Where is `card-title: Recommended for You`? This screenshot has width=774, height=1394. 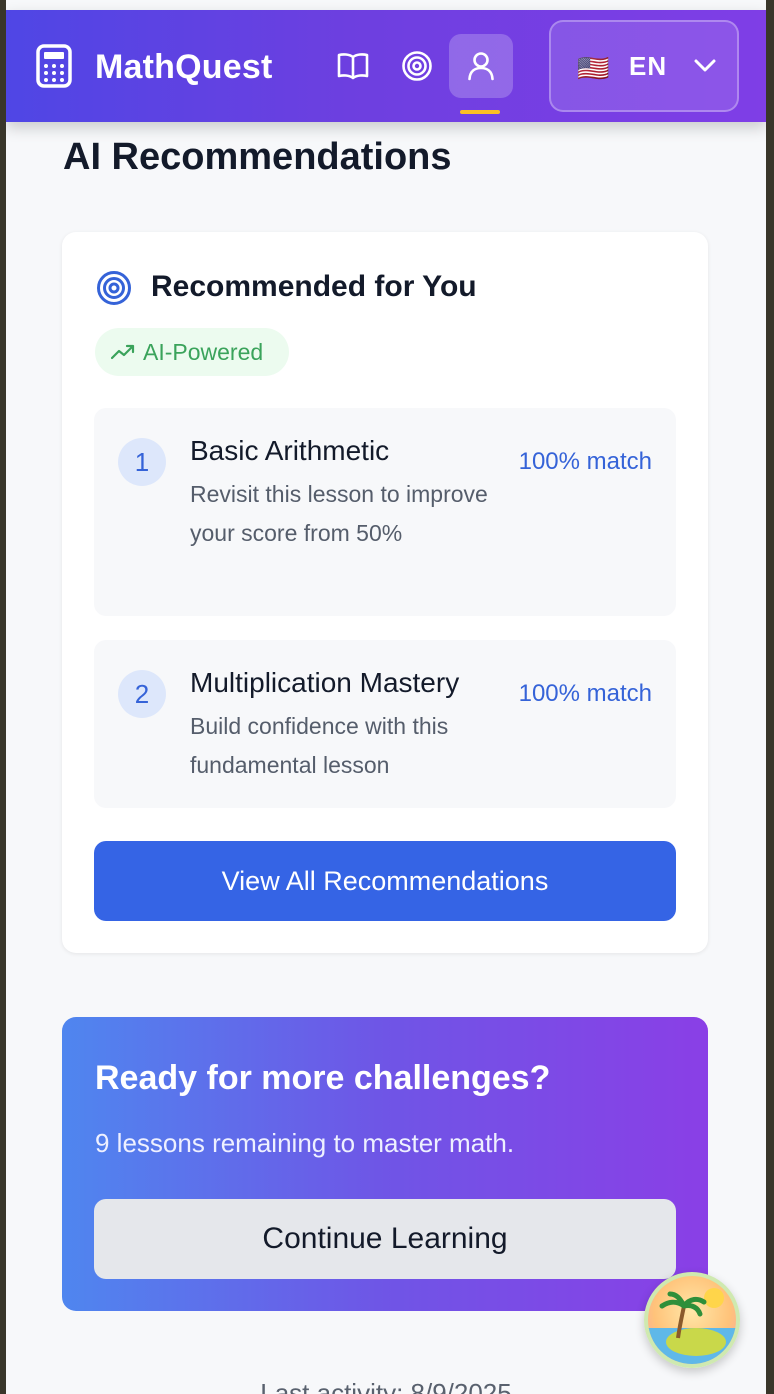 card-title: Recommended for You is located at coordinates (314, 286).